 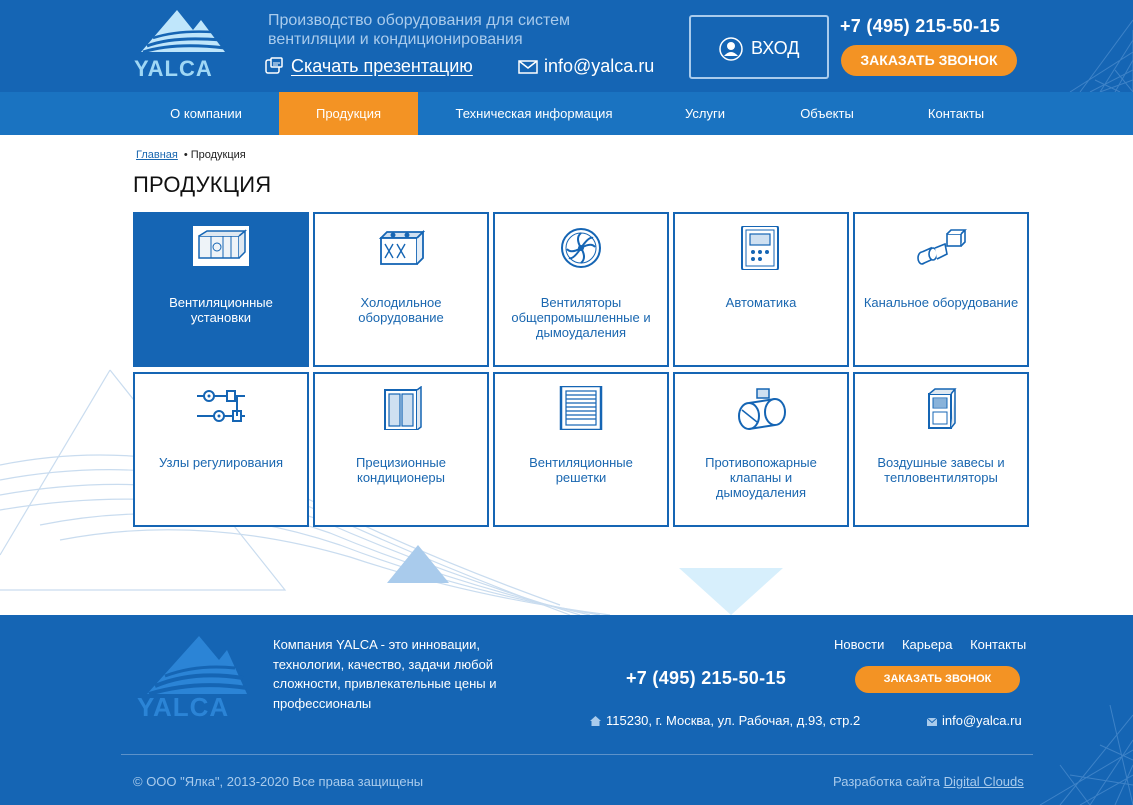 What do you see at coordinates (706, 678) in the screenshot?
I see `footer-phone: +7 (495) 215-50-15` at bounding box center [706, 678].